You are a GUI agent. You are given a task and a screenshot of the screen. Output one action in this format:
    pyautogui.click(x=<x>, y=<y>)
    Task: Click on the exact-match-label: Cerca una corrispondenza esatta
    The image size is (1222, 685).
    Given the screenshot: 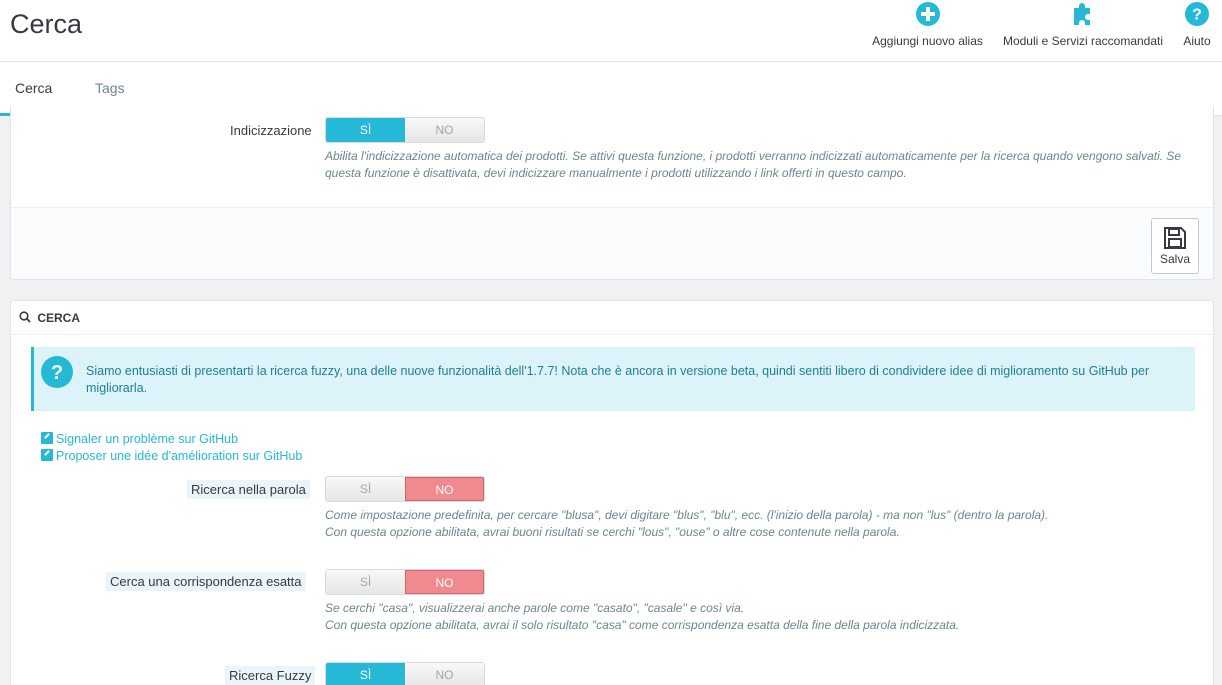 What is the action you would take?
    pyautogui.click(x=206, y=581)
    